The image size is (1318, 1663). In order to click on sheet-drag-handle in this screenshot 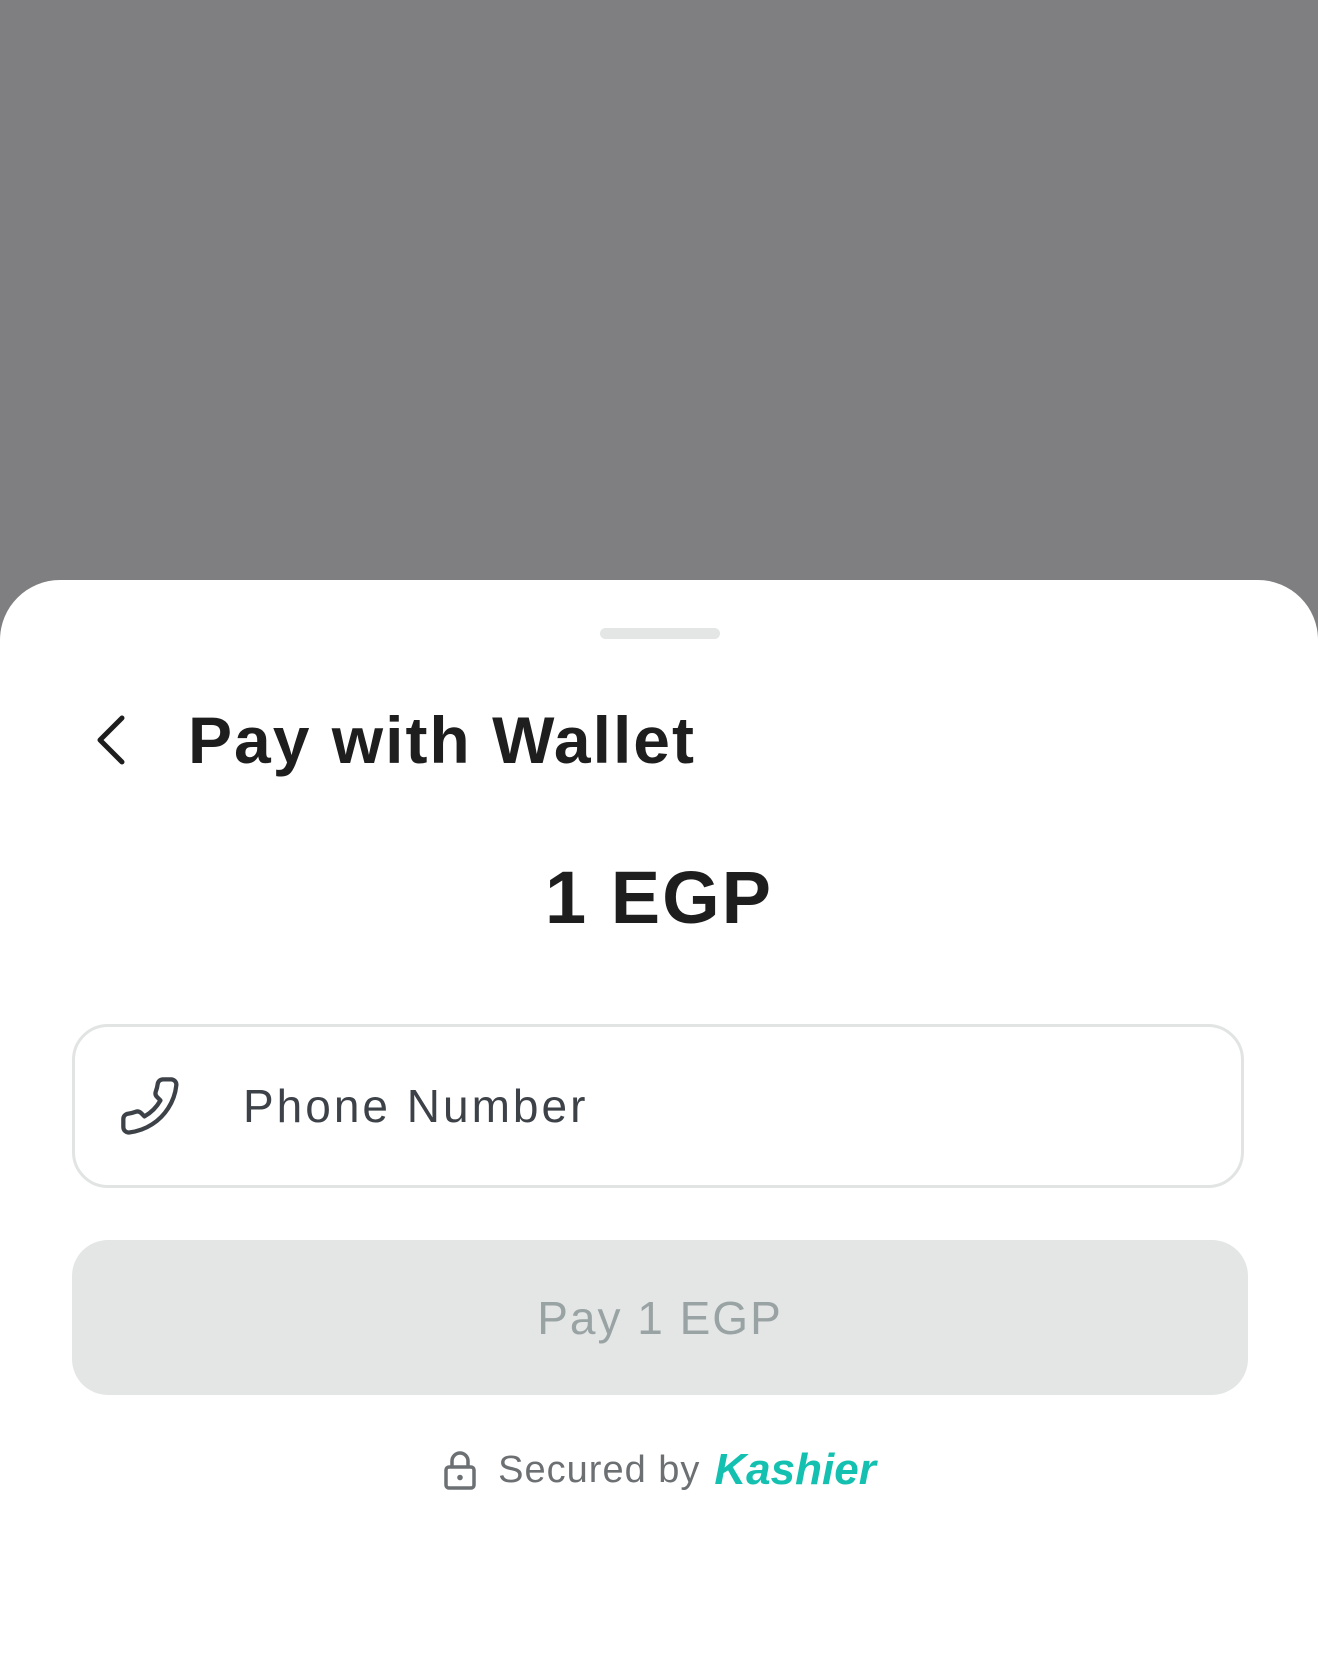, I will do `click(660, 633)`.